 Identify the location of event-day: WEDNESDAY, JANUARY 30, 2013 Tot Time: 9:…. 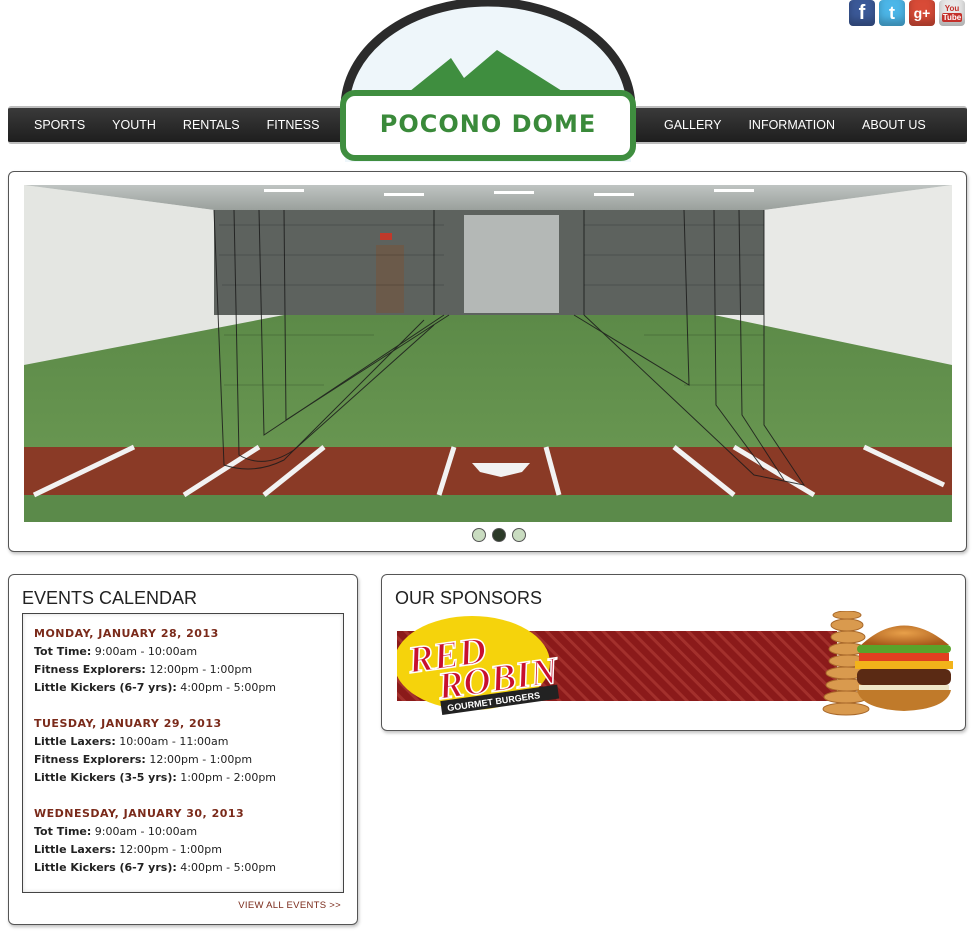
(155, 841).